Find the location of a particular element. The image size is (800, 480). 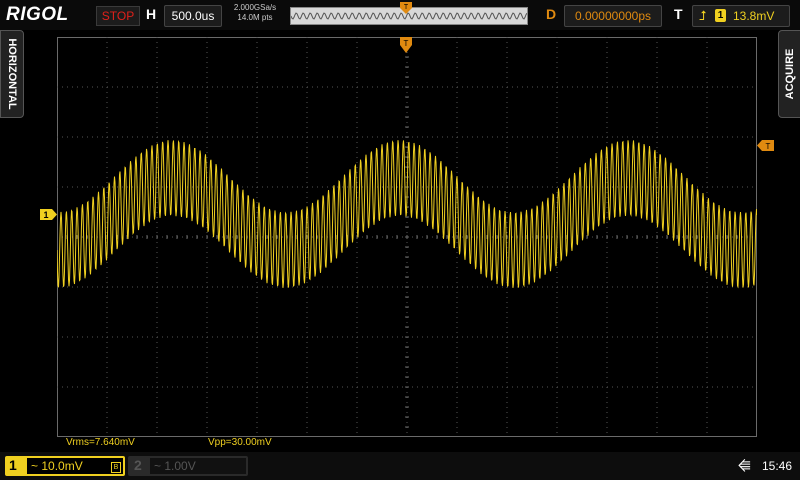

channel-1-number: 1 is located at coordinates (13, 465).